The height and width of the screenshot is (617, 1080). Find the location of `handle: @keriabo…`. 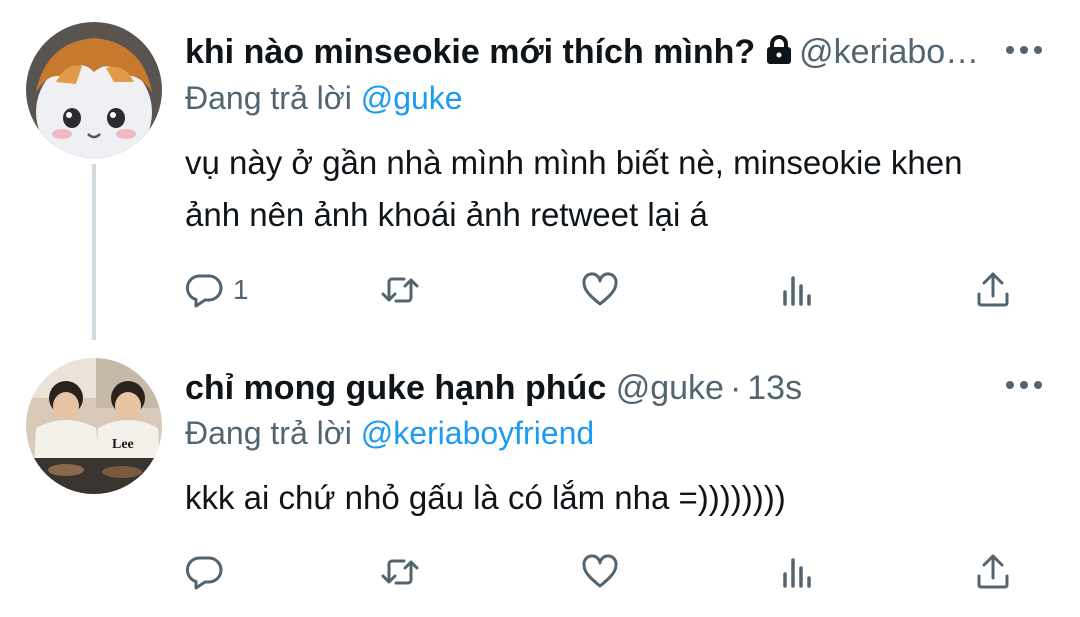

handle: @keriabo… is located at coordinates (887, 52).